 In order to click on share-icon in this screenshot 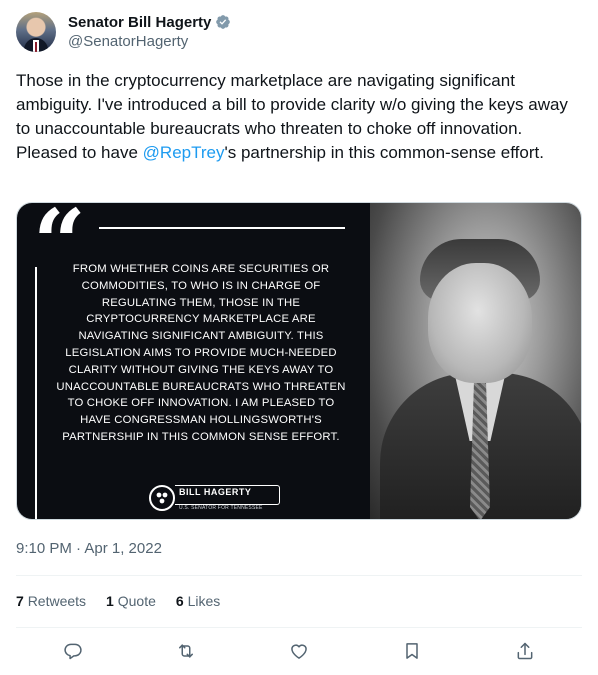, I will do `click(525, 651)`.